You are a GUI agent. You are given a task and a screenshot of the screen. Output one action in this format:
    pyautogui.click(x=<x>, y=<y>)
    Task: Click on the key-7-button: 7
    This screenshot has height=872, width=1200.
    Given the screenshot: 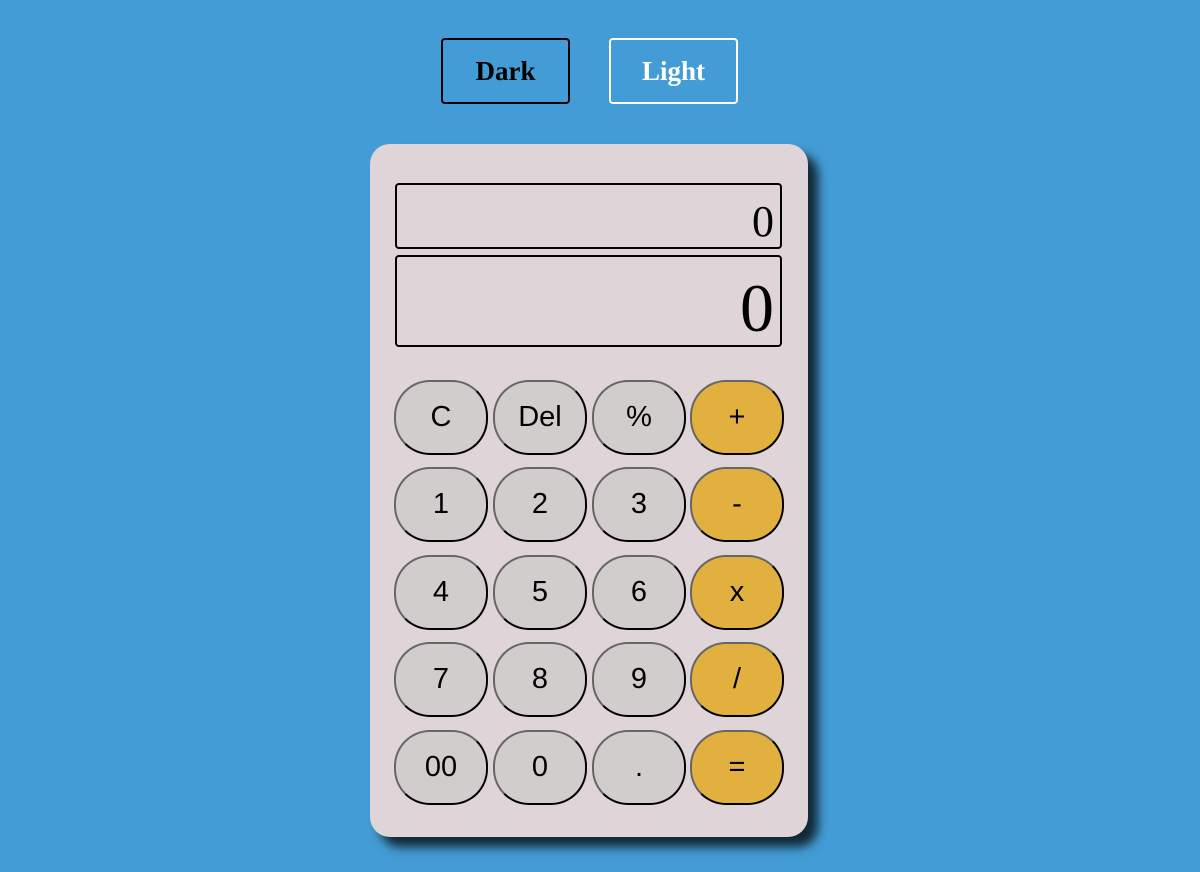 What is the action you would take?
    pyautogui.click(x=441, y=679)
    